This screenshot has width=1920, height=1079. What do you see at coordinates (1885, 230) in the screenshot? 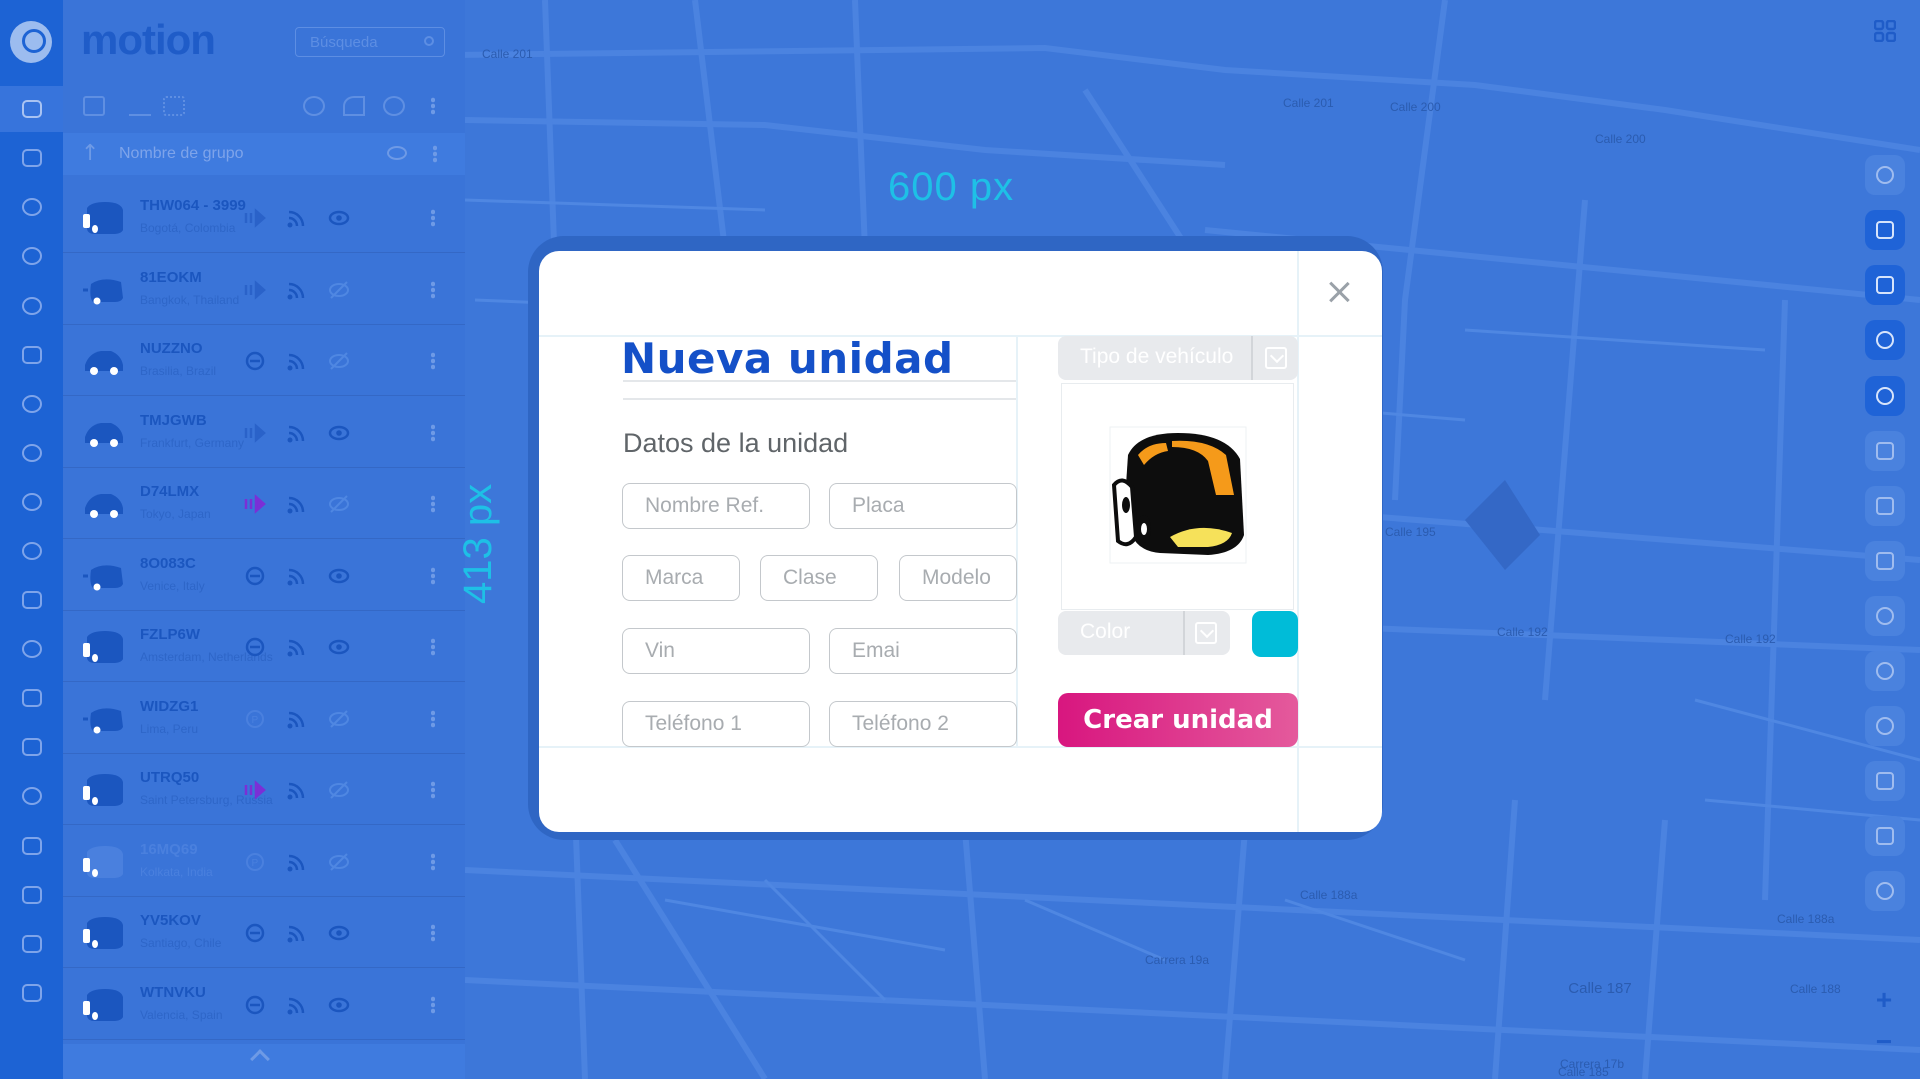
I see `map-layers-button` at bounding box center [1885, 230].